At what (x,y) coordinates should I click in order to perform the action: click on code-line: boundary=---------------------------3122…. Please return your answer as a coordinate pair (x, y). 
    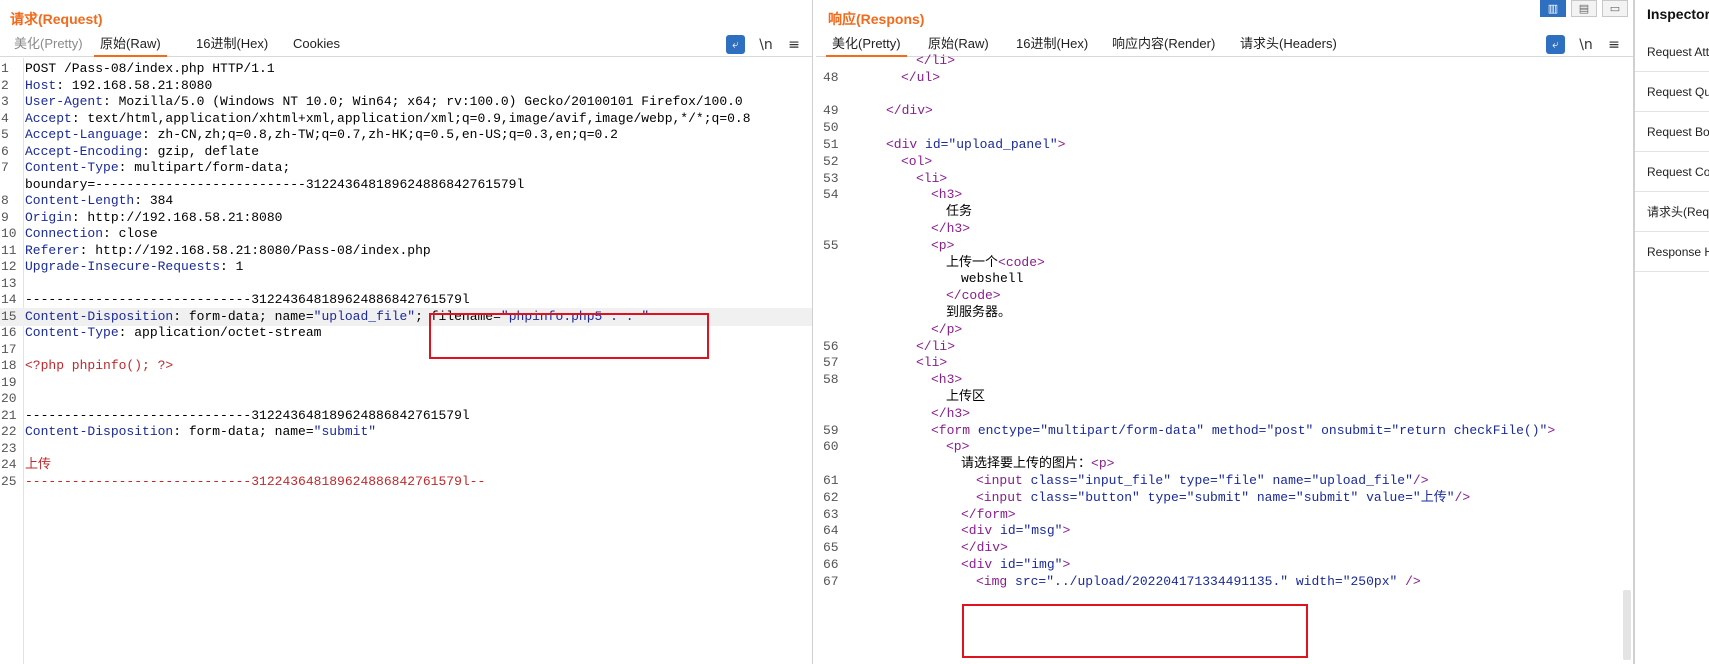
    Looking at the image, I should click on (406, 185).